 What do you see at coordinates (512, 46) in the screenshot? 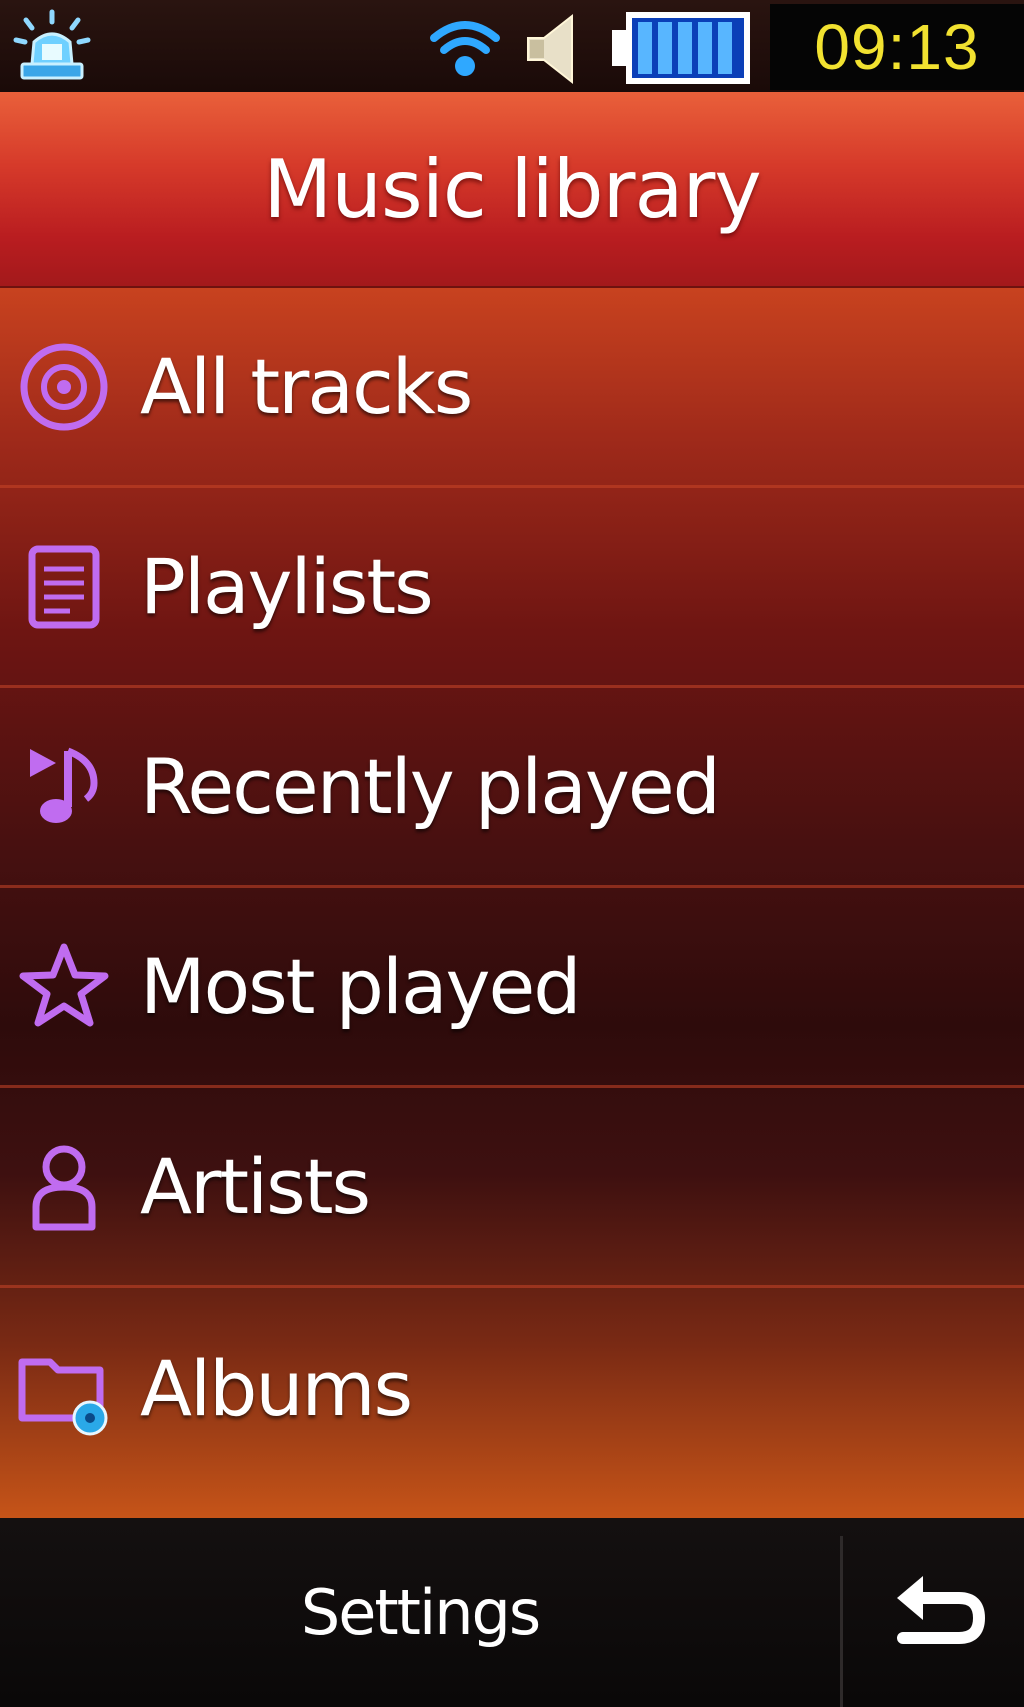
I see `status-bar: 09:13` at bounding box center [512, 46].